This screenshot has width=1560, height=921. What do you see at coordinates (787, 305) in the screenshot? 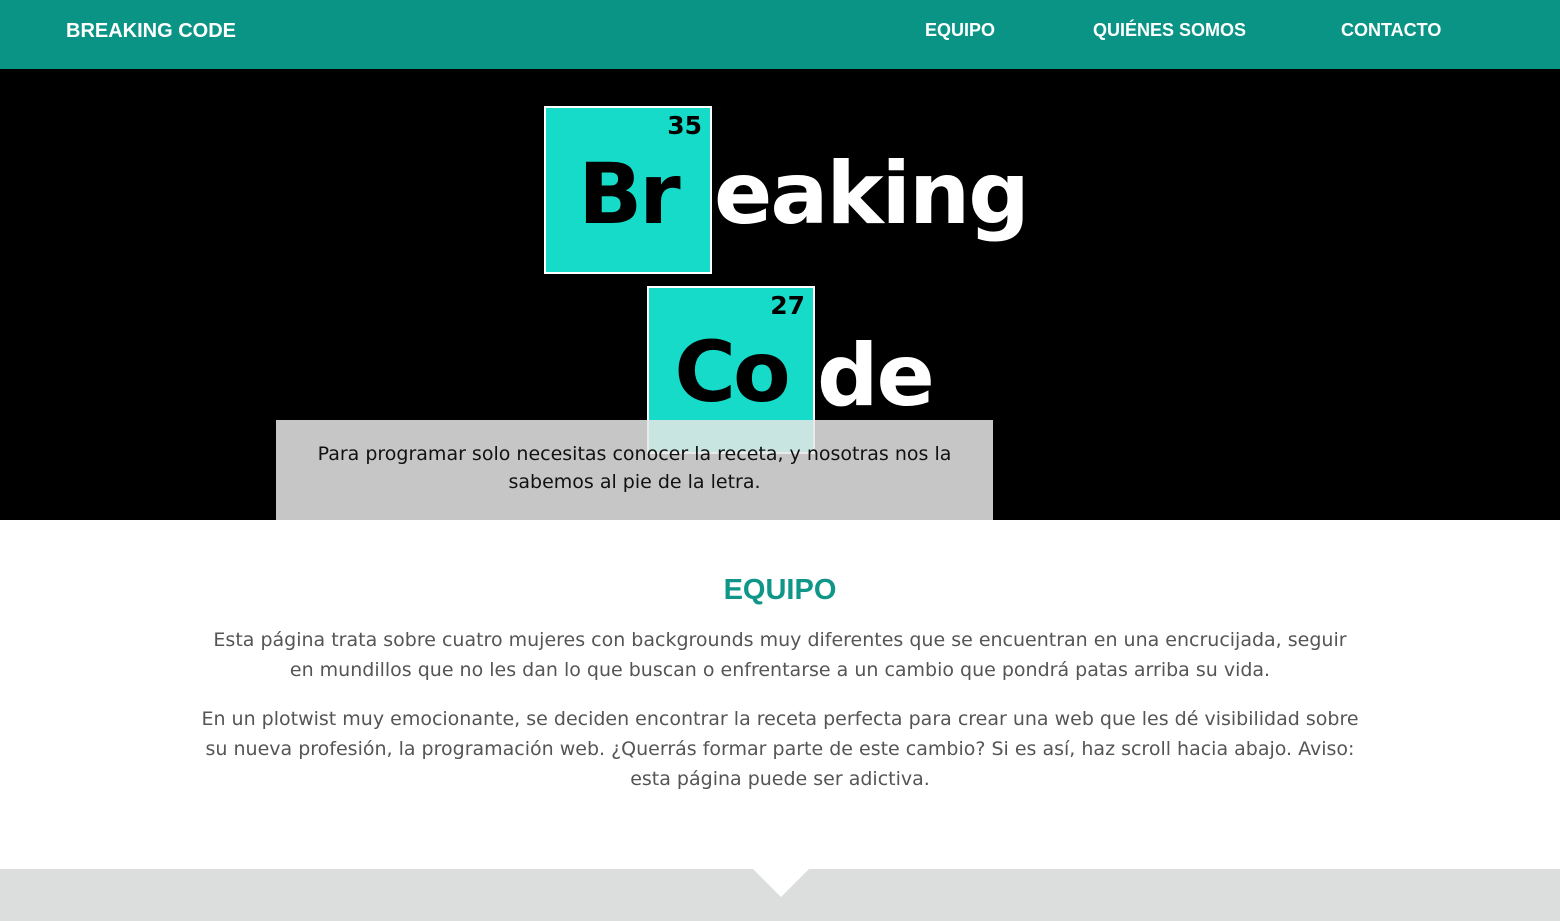
I see `logo-tile-number: 27` at bounding box center [787, 305].